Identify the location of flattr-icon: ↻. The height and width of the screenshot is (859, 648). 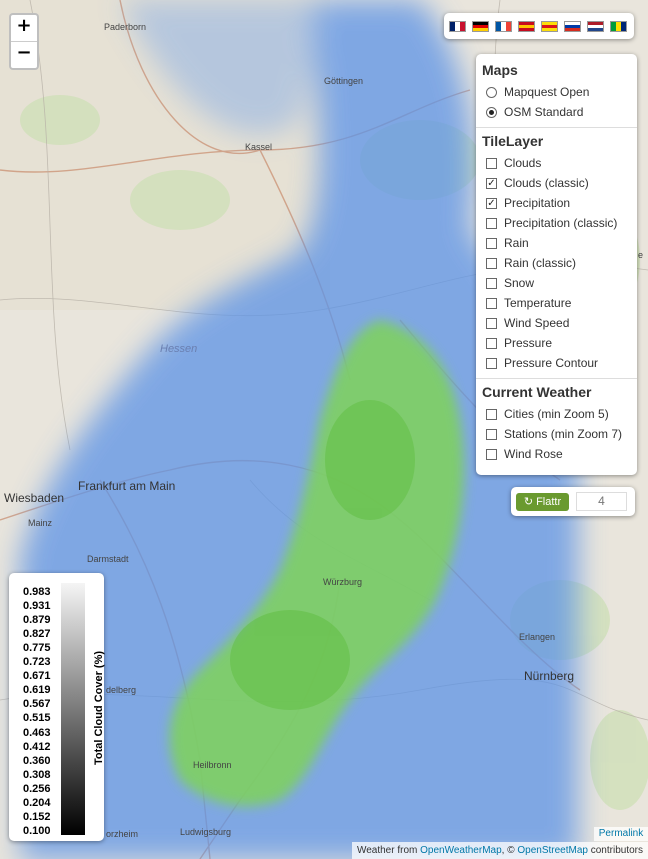
(528, 502).